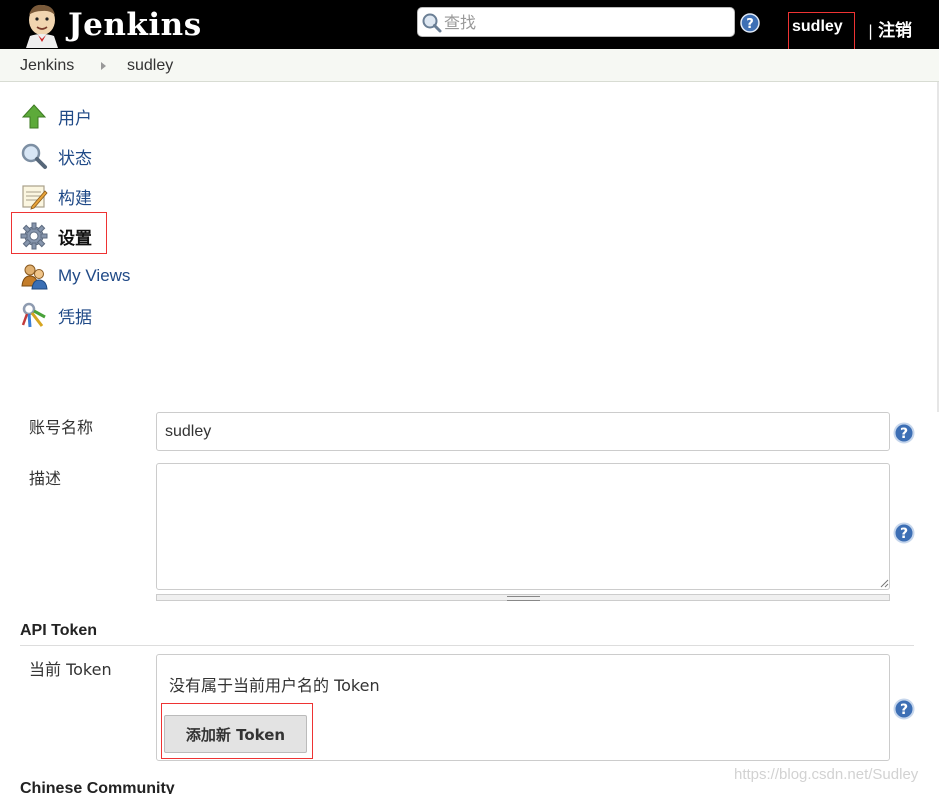  What do you see at coordinates (826, 774) in the screenshot?
I see `watermark-text: https://blog.csdn.net/Sudley` at bounding box center [826, 774].